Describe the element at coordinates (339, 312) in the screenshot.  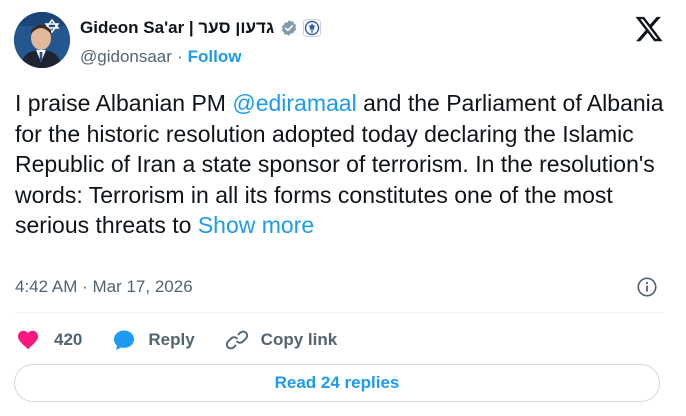
I see `divider` at that location.